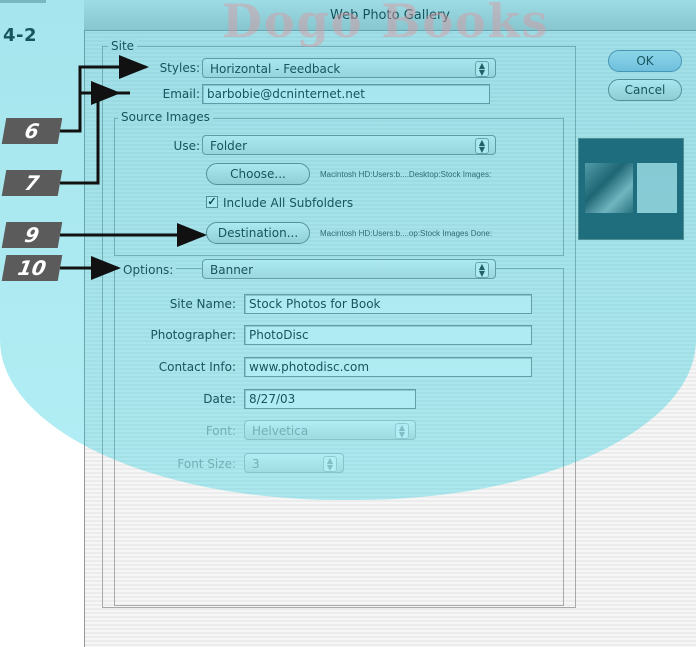  Describe the element at coordinates (346, 94) in the screenshot. I see `email-field: barbobie@dcninternet.net` at that location.